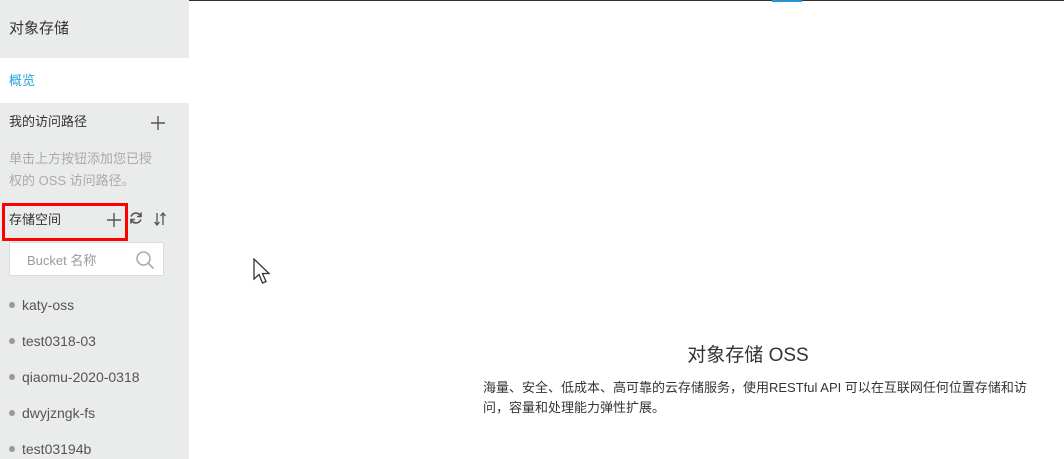 This screenshot has width=1064, height=459. Describe the element at coordinates (626, 0) in the screenshot. I see `top-border` at that location.